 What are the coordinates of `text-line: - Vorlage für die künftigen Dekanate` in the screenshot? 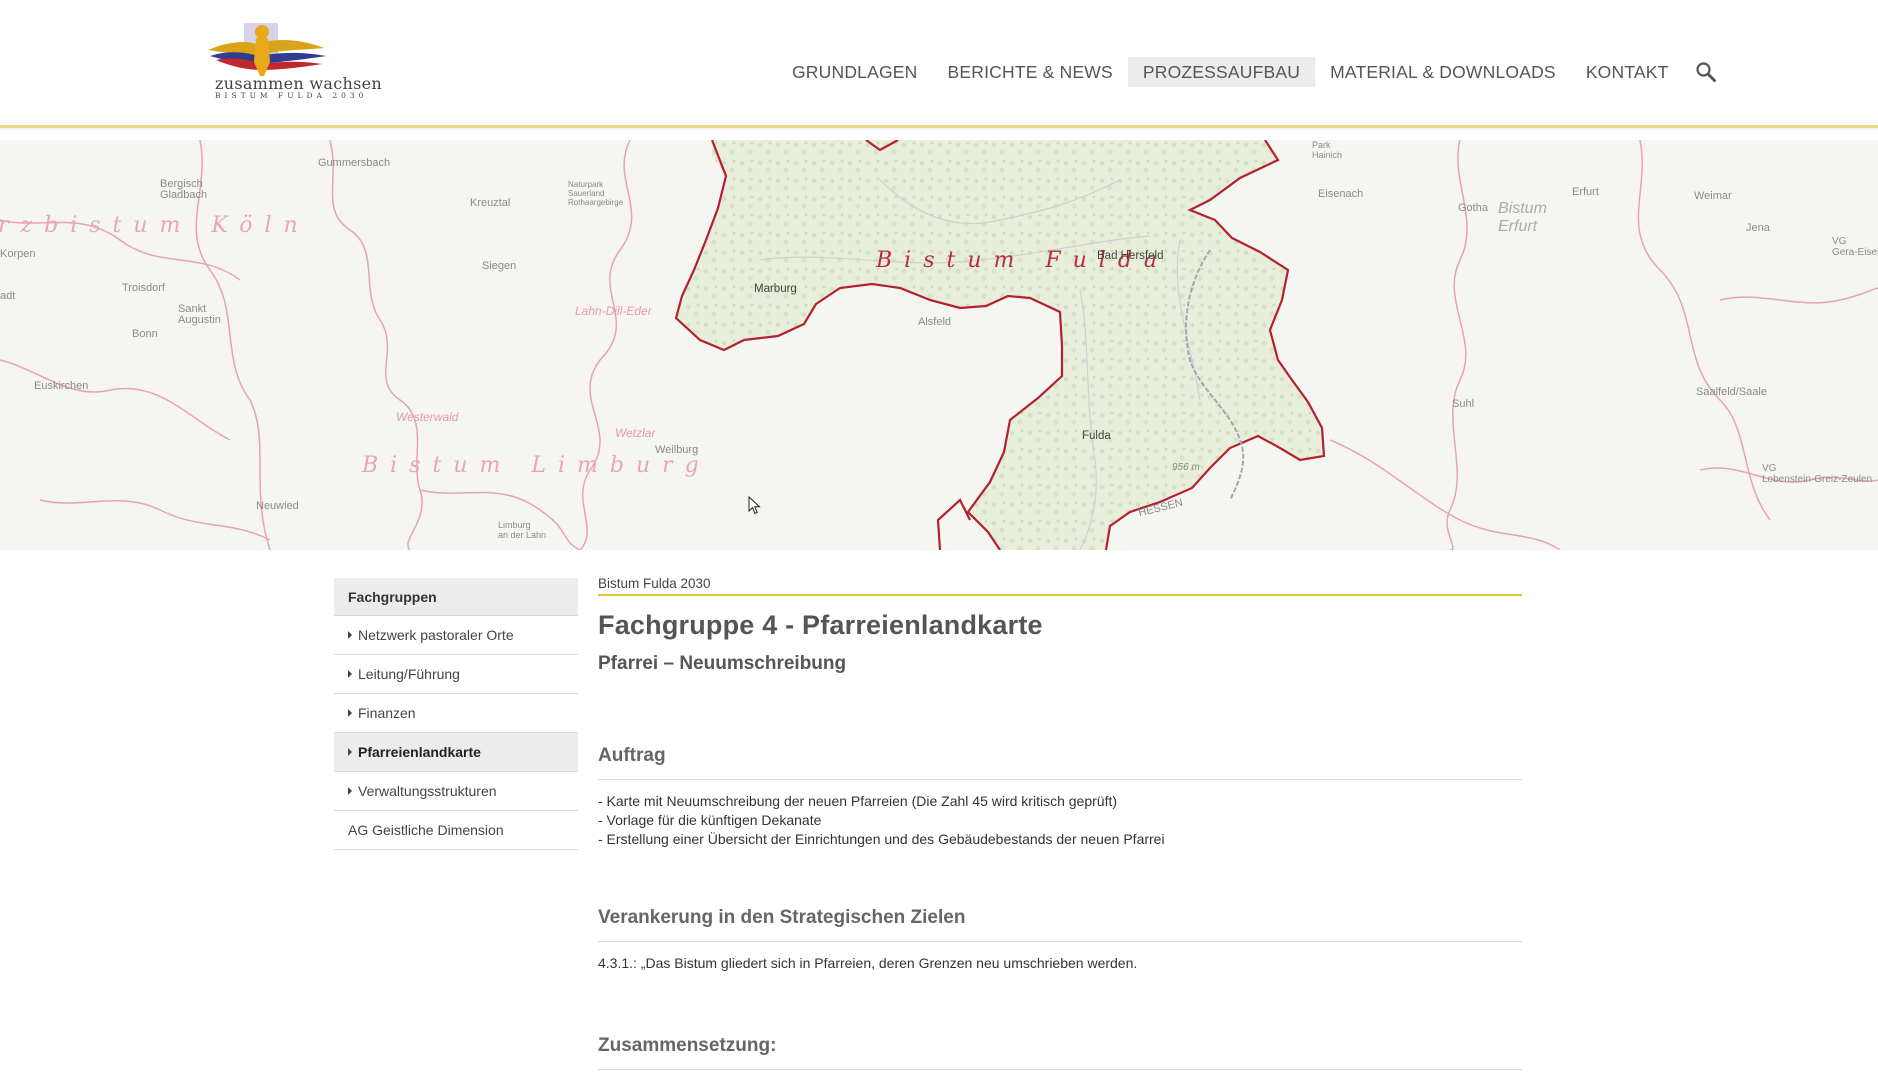 It's located at (710, 820).